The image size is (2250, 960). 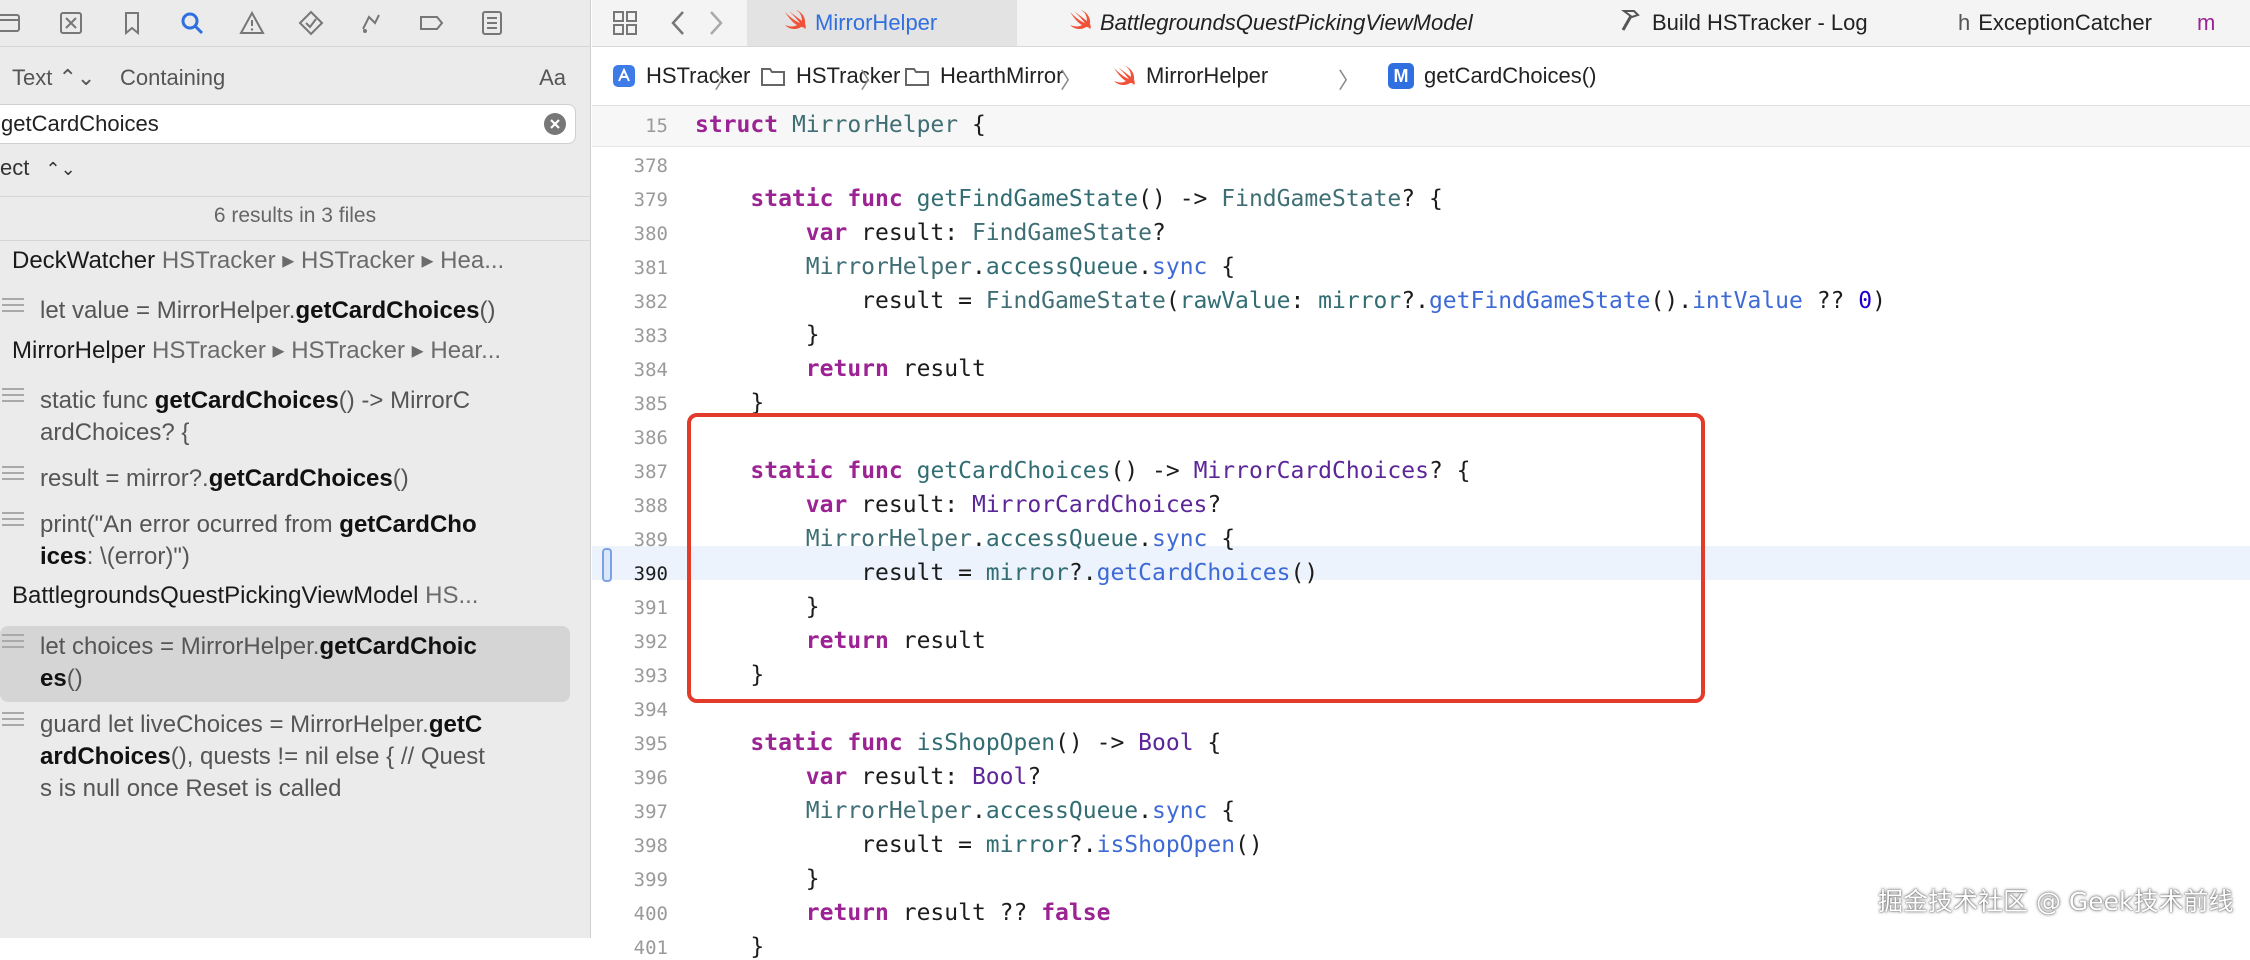 I want to click on line-number: 400, so click(x=650, y=914).